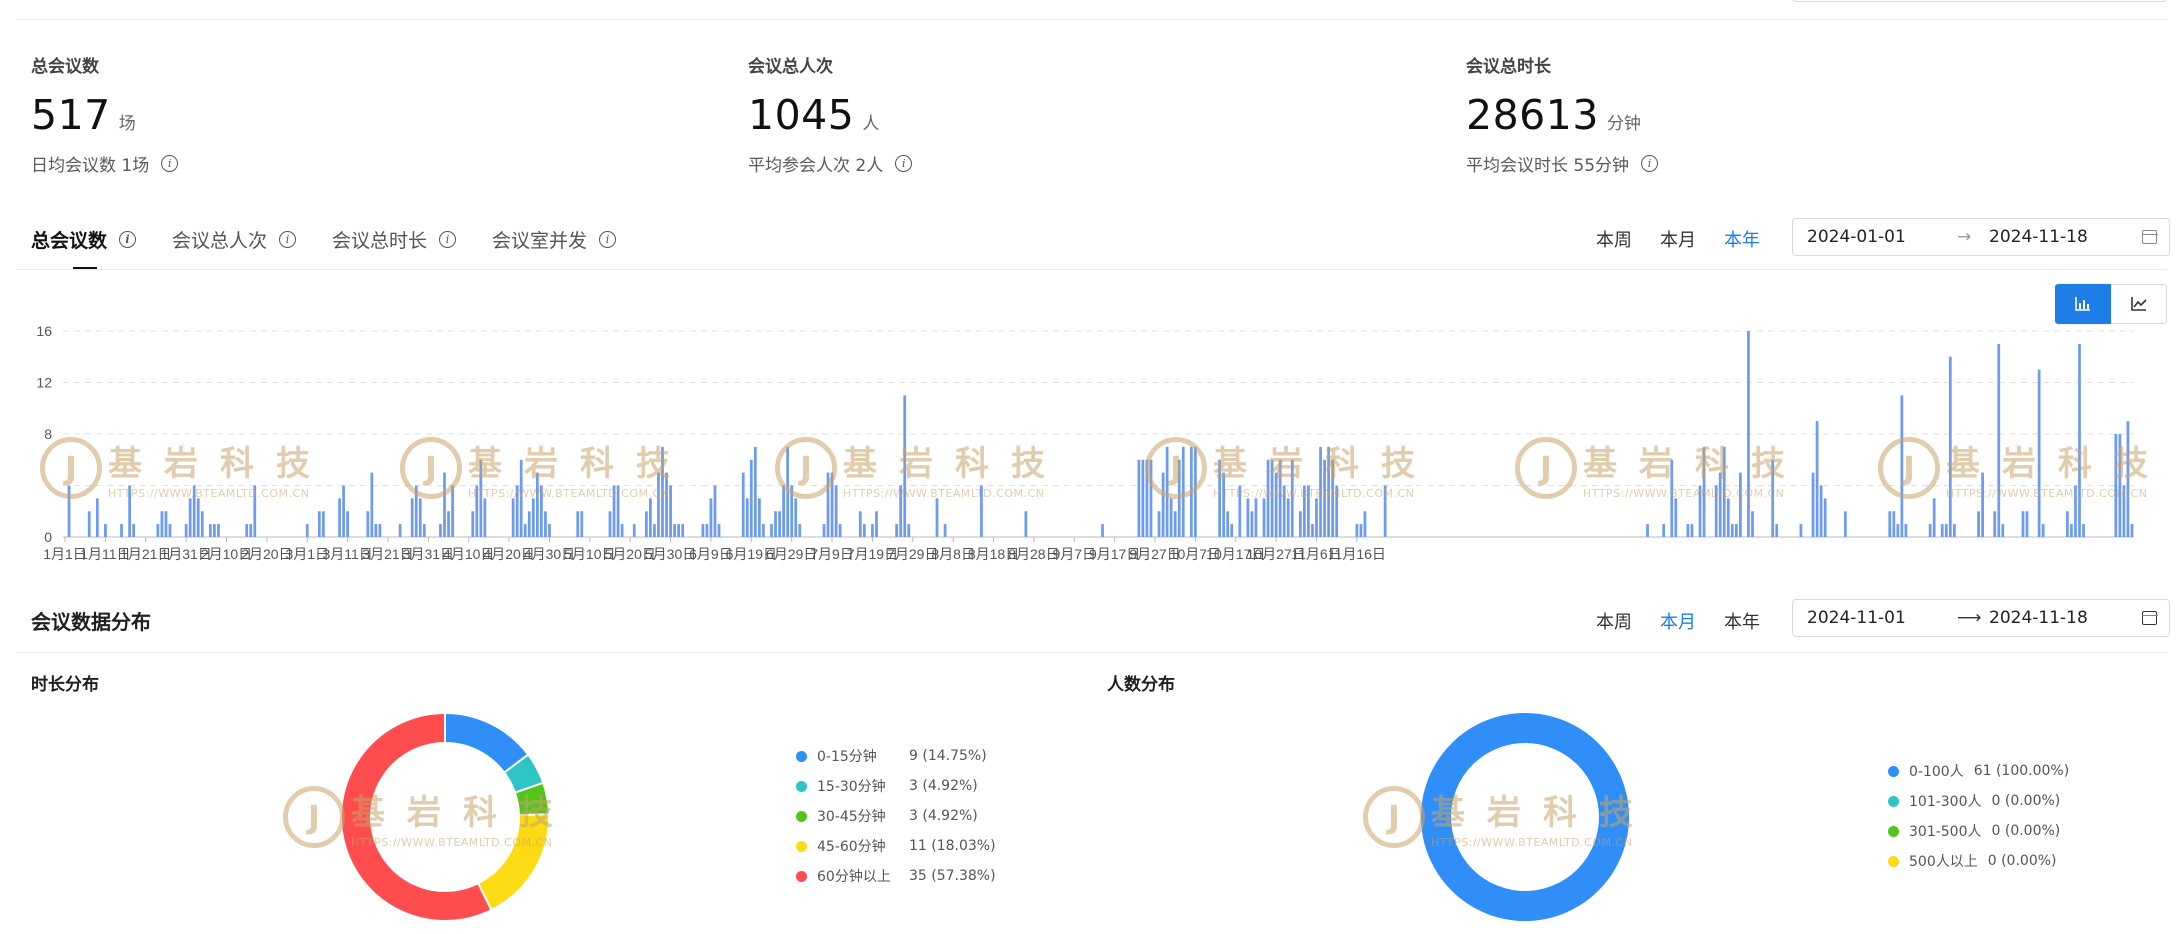  What do you see at coordinates (1882, 618) in the screenshot?
I see `start-date: 2024-11-01` at bounding box center [1882, 618].